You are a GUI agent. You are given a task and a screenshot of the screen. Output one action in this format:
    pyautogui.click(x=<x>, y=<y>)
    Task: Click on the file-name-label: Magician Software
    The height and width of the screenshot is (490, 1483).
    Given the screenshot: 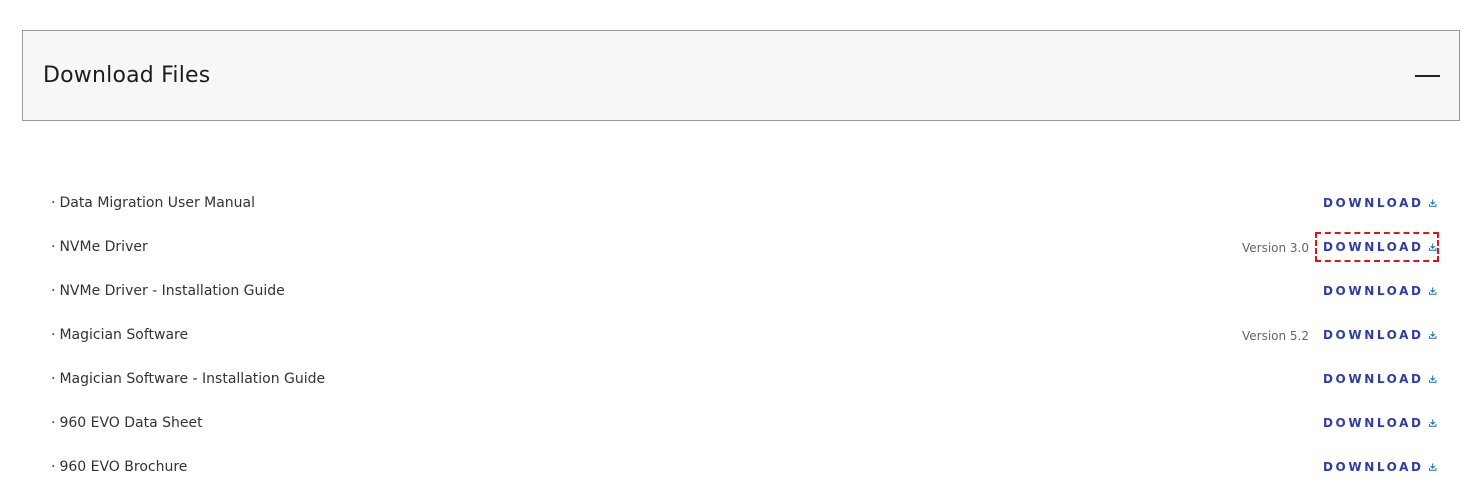 What is the action you would take?
    pyautogui.click(x=124, y=335)
    